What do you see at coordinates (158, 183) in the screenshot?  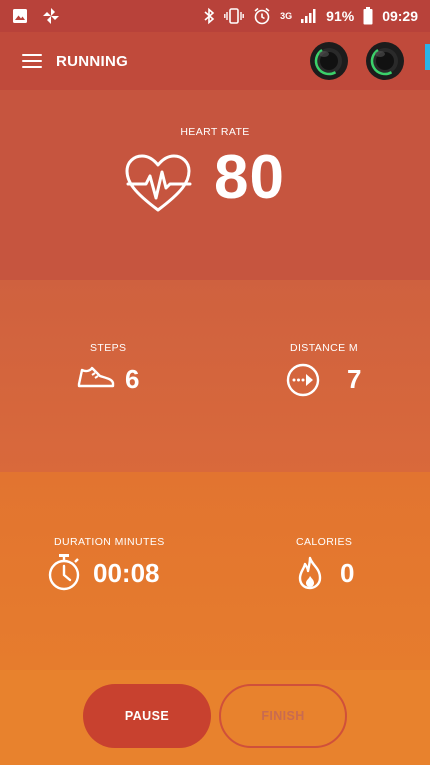 I see `heart-rate-icon` at bounding box center [158, 183].